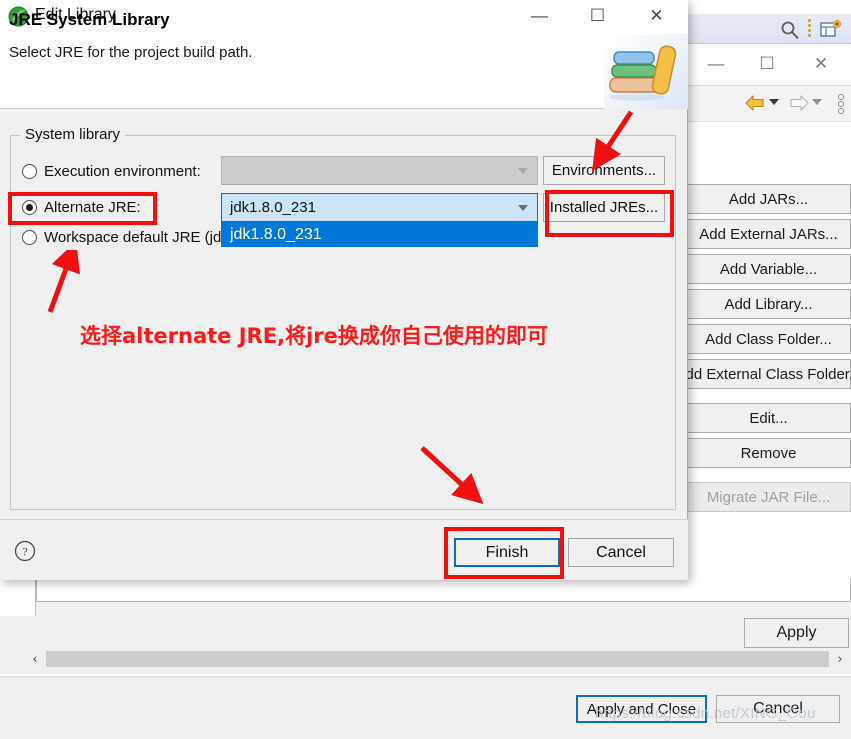 The image size is (851, 739). What do you see at coordinates (767, 64) in the screenshot?
I see `background-maximize-button: ☐` at bounding box center [767, 64].